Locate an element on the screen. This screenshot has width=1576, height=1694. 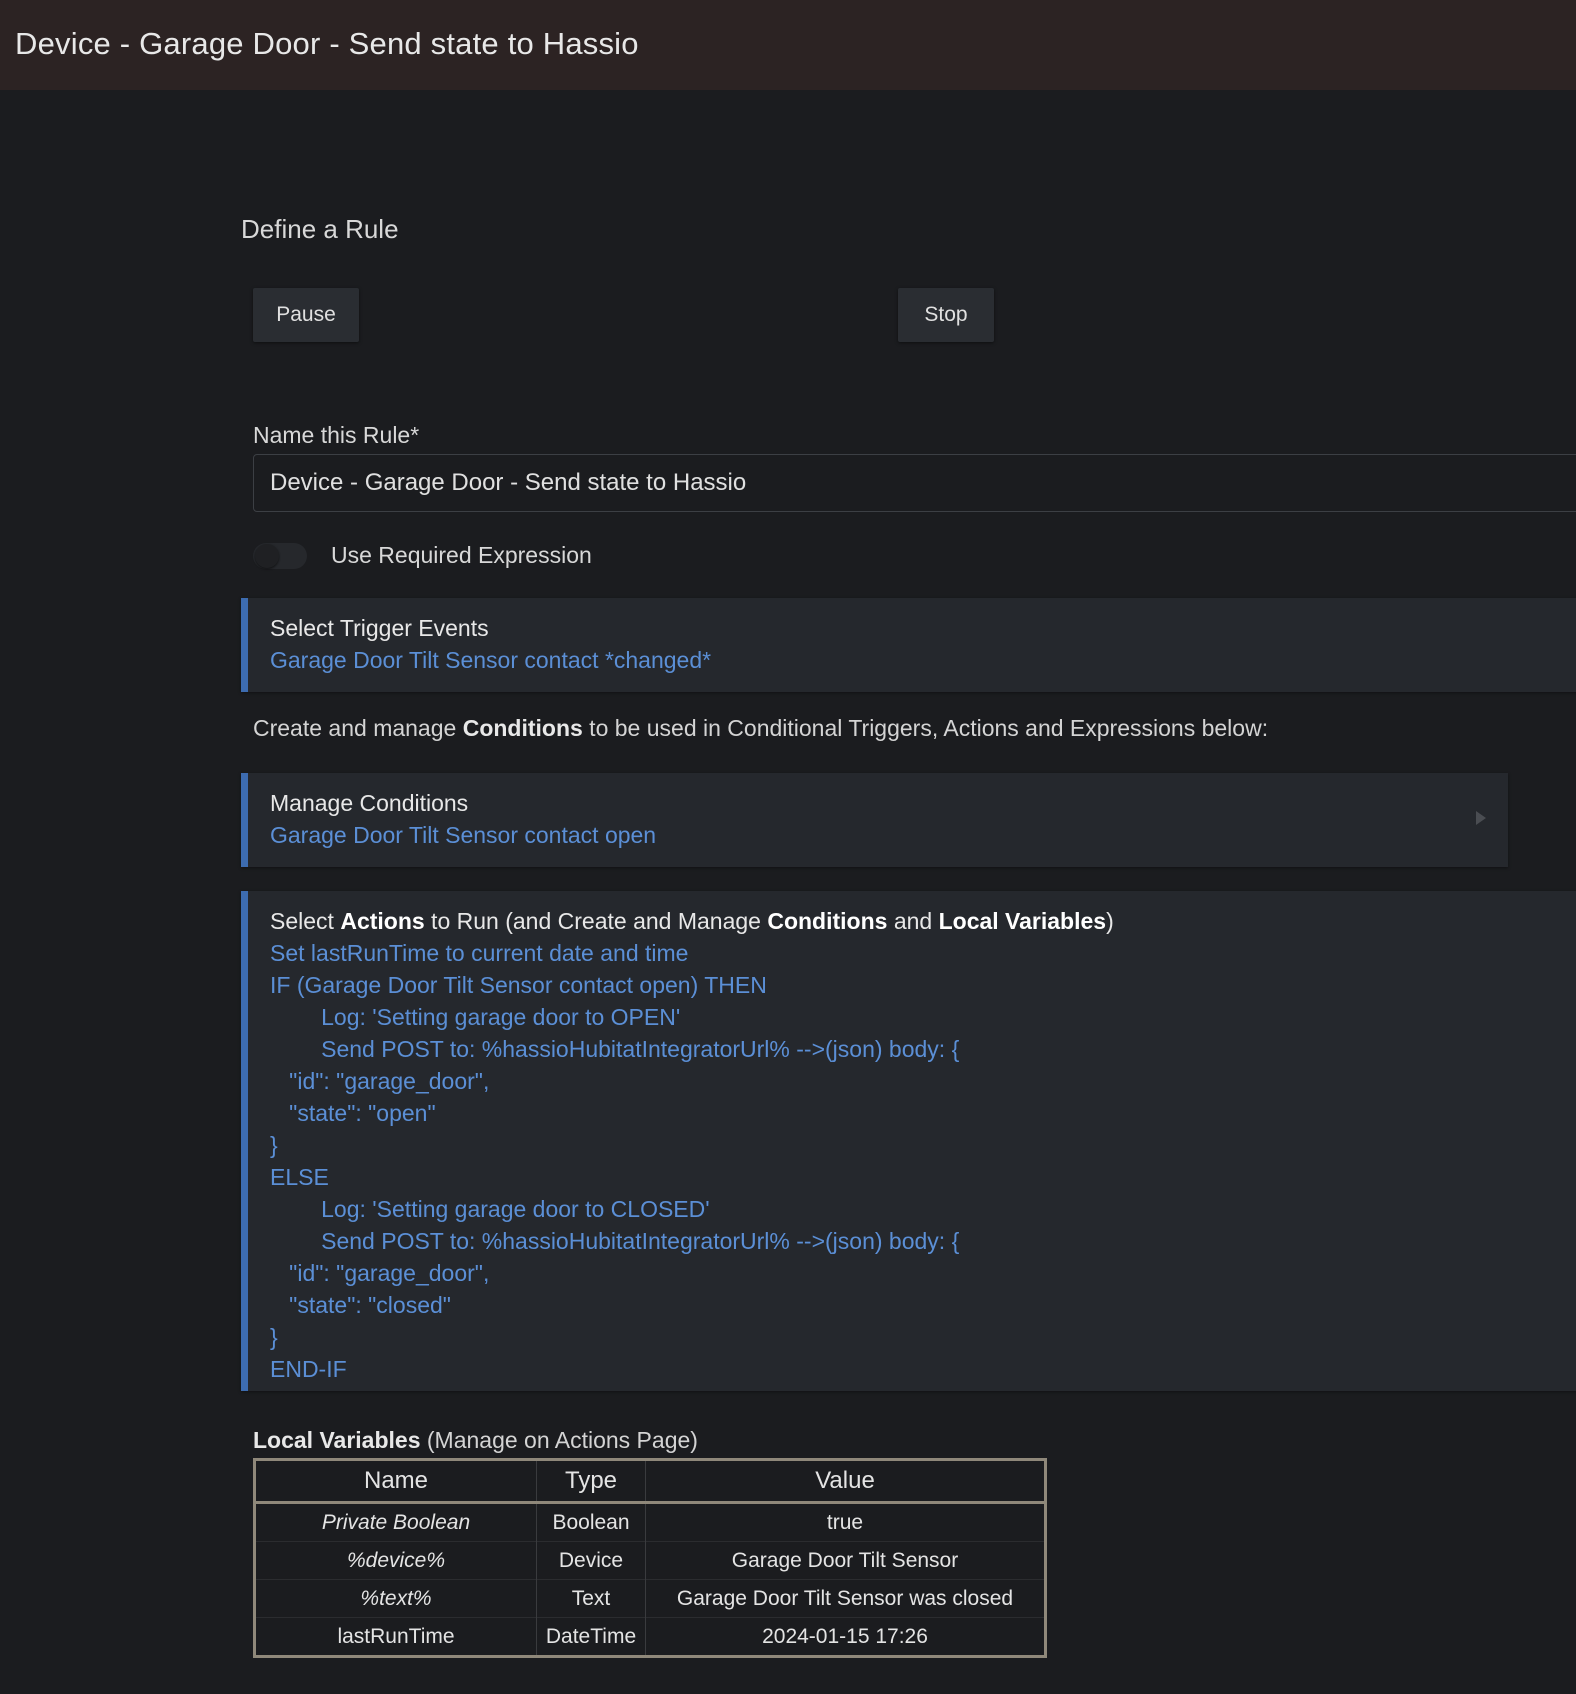
chevron-right-icon is located at coordinates (1481, 818).